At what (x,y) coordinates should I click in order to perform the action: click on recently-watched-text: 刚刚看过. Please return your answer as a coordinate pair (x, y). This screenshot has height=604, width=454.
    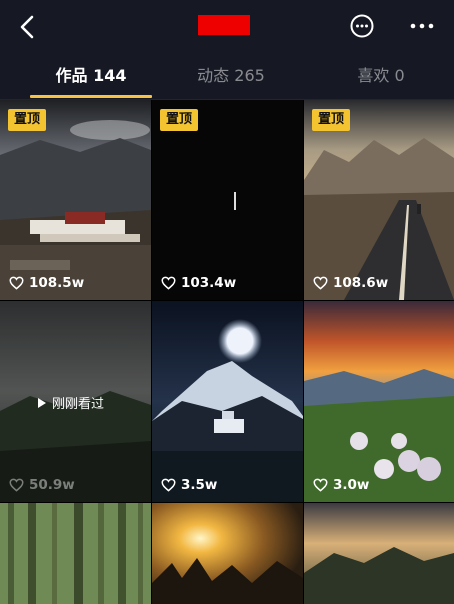
    Looking at the image, I should click on (78, 404).